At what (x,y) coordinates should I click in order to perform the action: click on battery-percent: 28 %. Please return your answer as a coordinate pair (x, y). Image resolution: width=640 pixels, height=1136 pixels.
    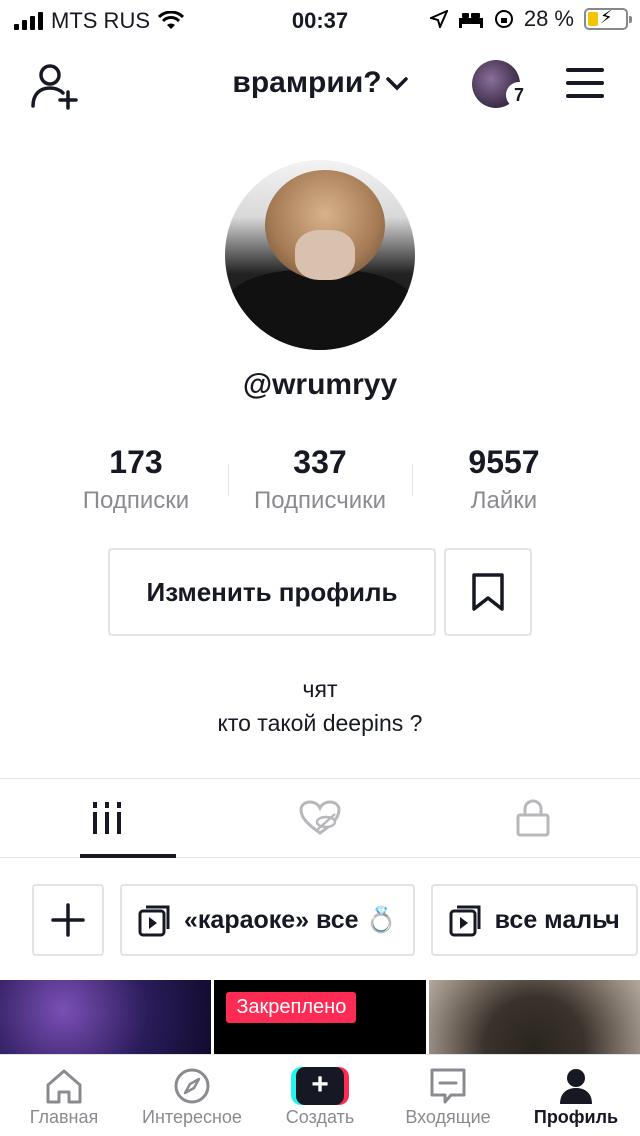
    Looking at the image, I should click on (548, 18).